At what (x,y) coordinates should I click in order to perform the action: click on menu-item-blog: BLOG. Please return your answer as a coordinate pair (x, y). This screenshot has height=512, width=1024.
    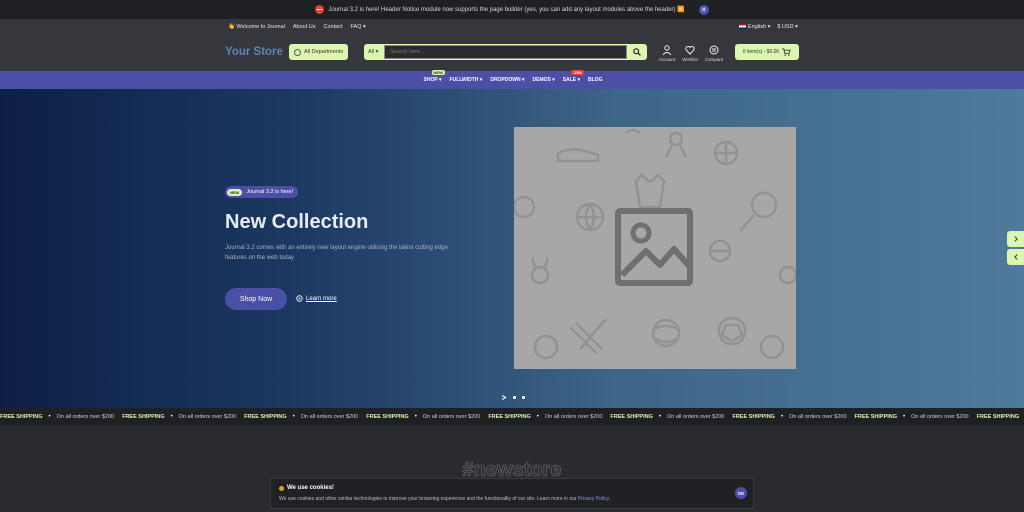
    Looking at the image, I should click on (595, 80).